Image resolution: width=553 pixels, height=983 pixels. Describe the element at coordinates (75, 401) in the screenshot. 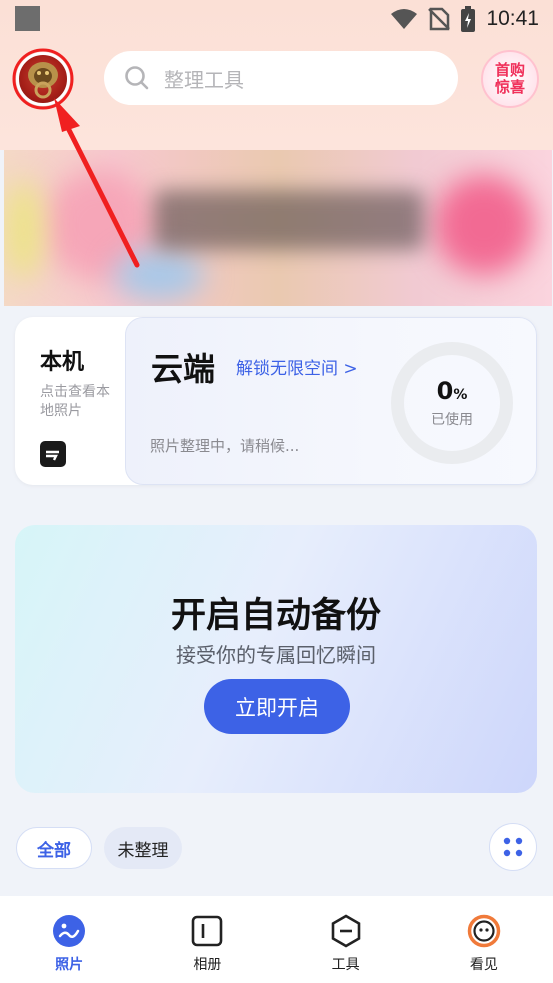

I see `local-subtitle: 点击查看本地照片` at that location.